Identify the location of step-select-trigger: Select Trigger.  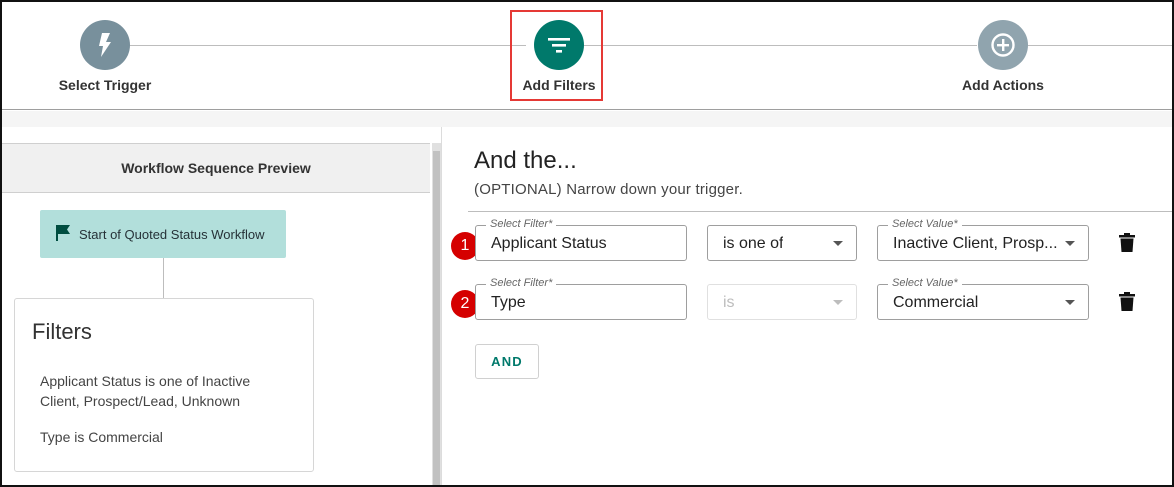
(105, 56).